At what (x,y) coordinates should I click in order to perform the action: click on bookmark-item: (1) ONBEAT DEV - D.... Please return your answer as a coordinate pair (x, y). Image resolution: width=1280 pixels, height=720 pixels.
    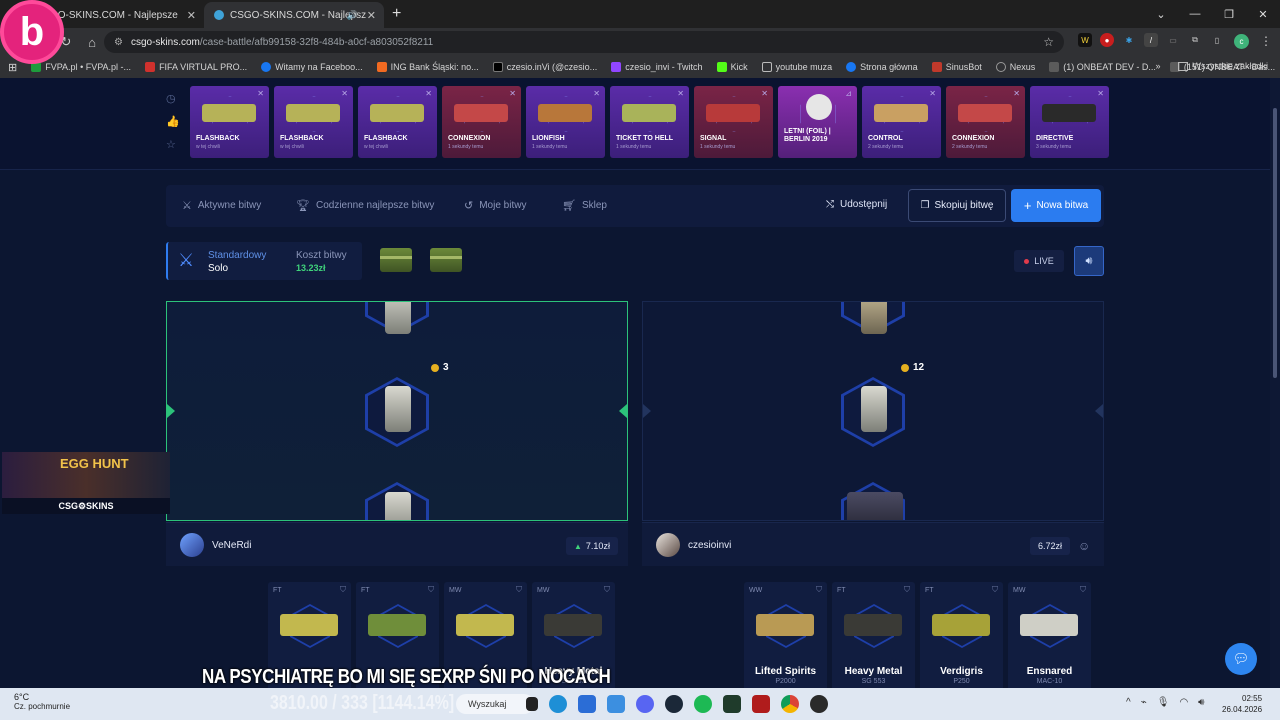
    Looking at the image, I should click on (1102, 67).